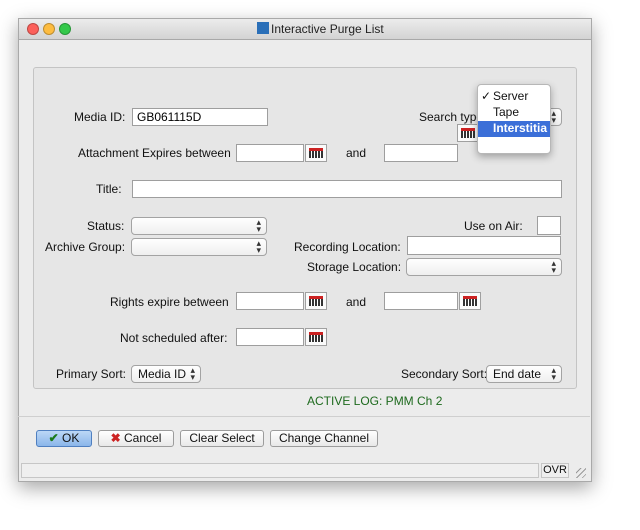  What do you see at coordinates (327, 29) in the screenshot?
I see `window-title: Interactive Purge List` at bounding box center [327, 29].